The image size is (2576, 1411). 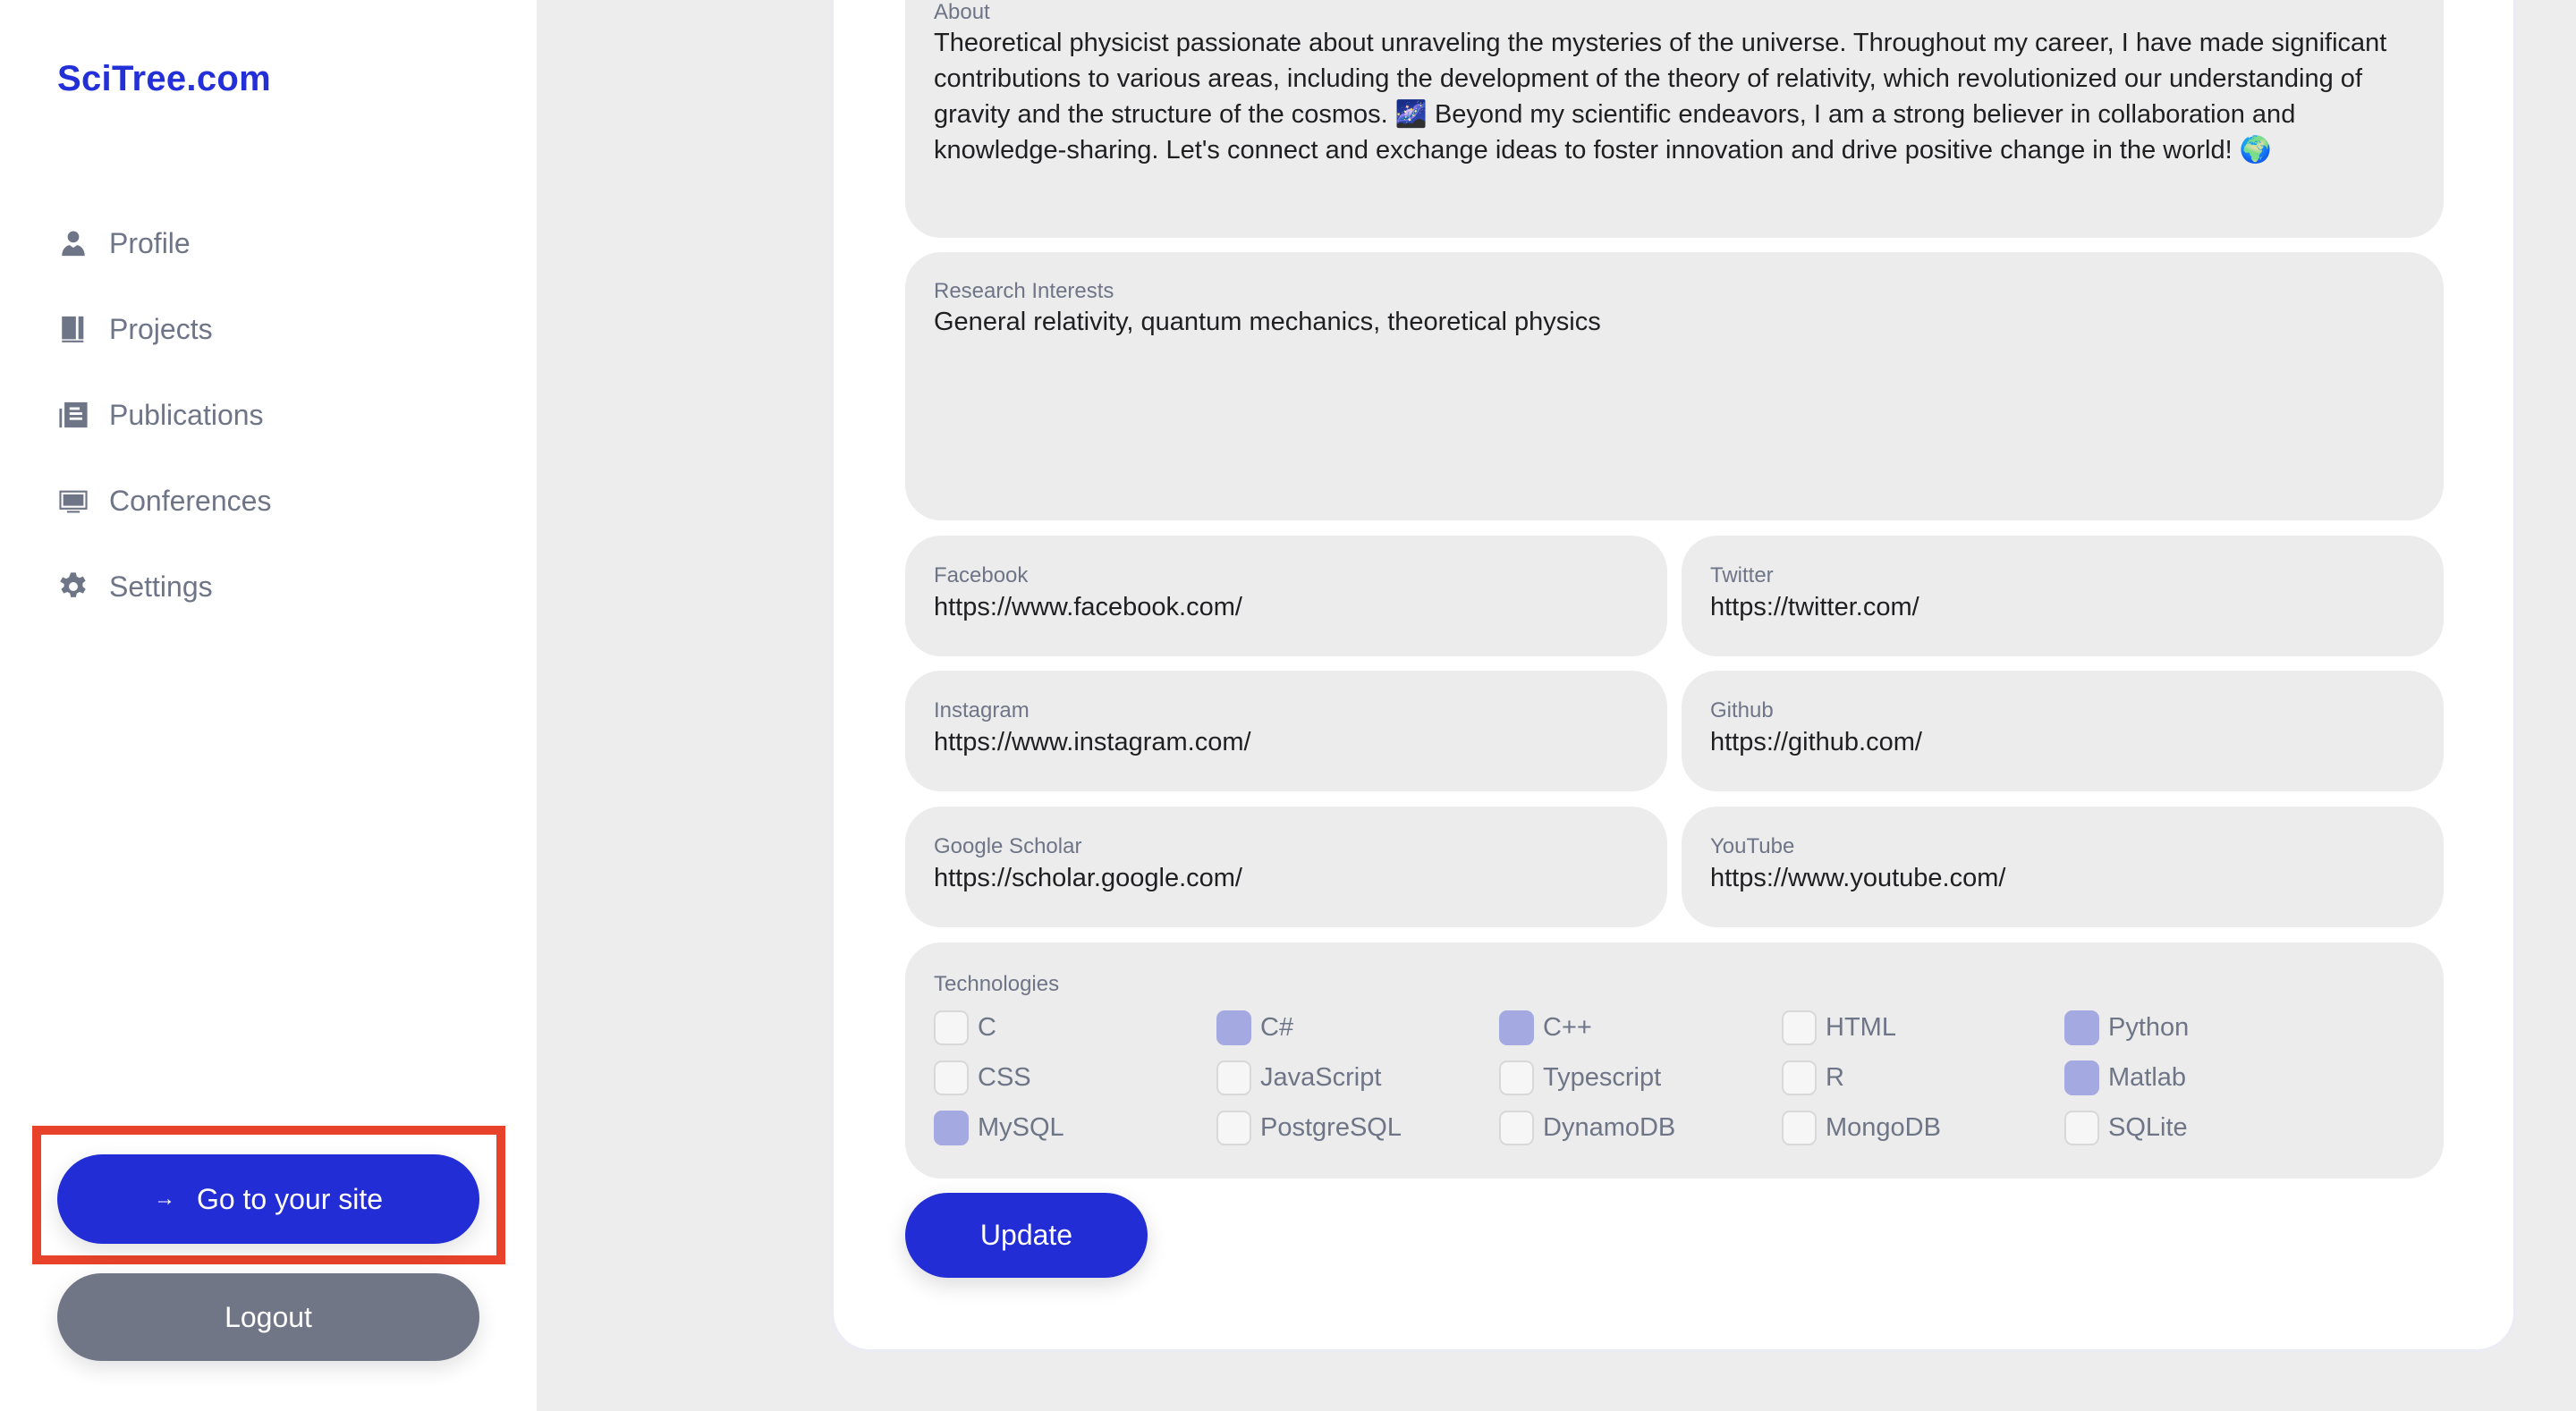 I want to click on technology-label: C, so click(x=987, y=1027).